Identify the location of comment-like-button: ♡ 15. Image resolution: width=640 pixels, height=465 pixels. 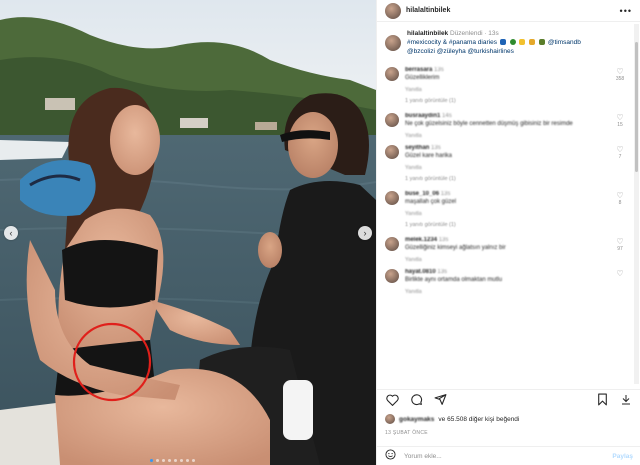
(620, 121).